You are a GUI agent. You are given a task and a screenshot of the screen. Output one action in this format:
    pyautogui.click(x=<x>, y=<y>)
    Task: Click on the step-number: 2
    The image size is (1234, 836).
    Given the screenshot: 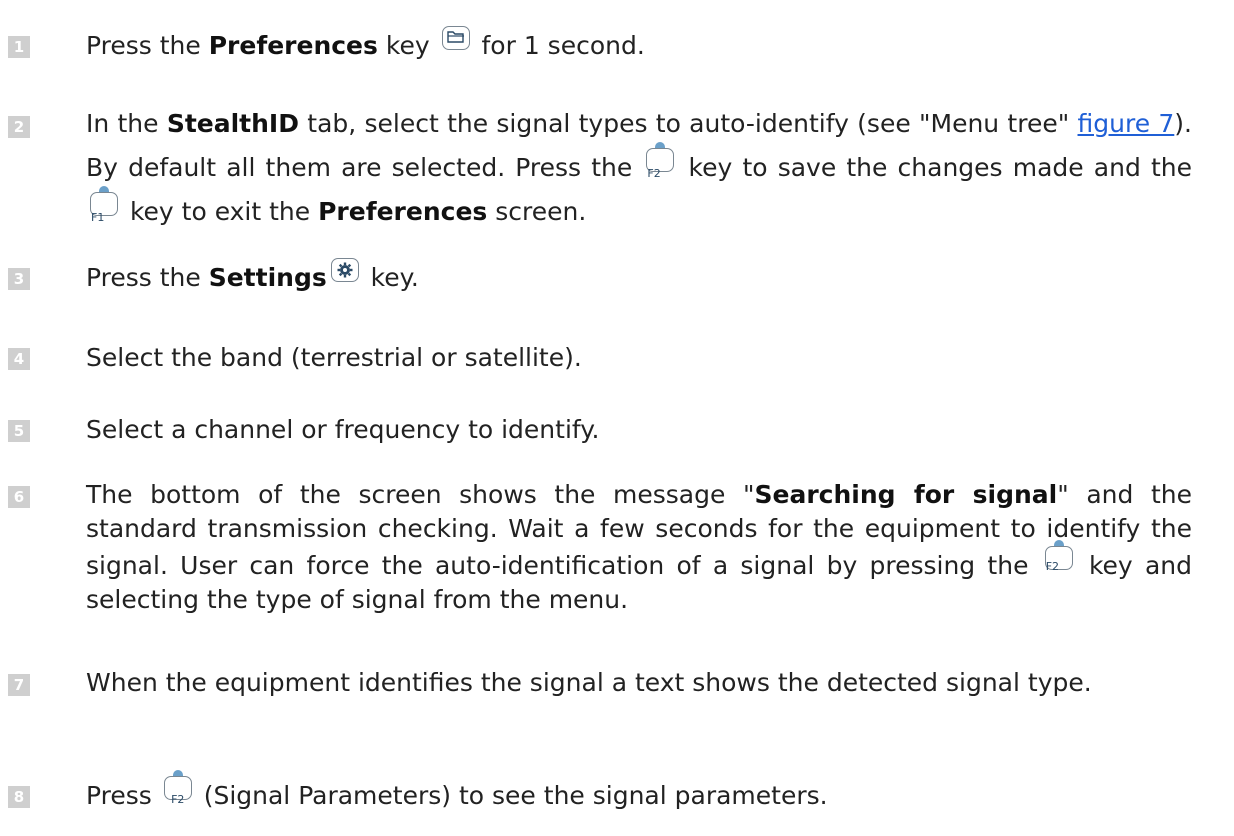 What is the action you would take?
    pyautogui.click(x=19, y=127)
    